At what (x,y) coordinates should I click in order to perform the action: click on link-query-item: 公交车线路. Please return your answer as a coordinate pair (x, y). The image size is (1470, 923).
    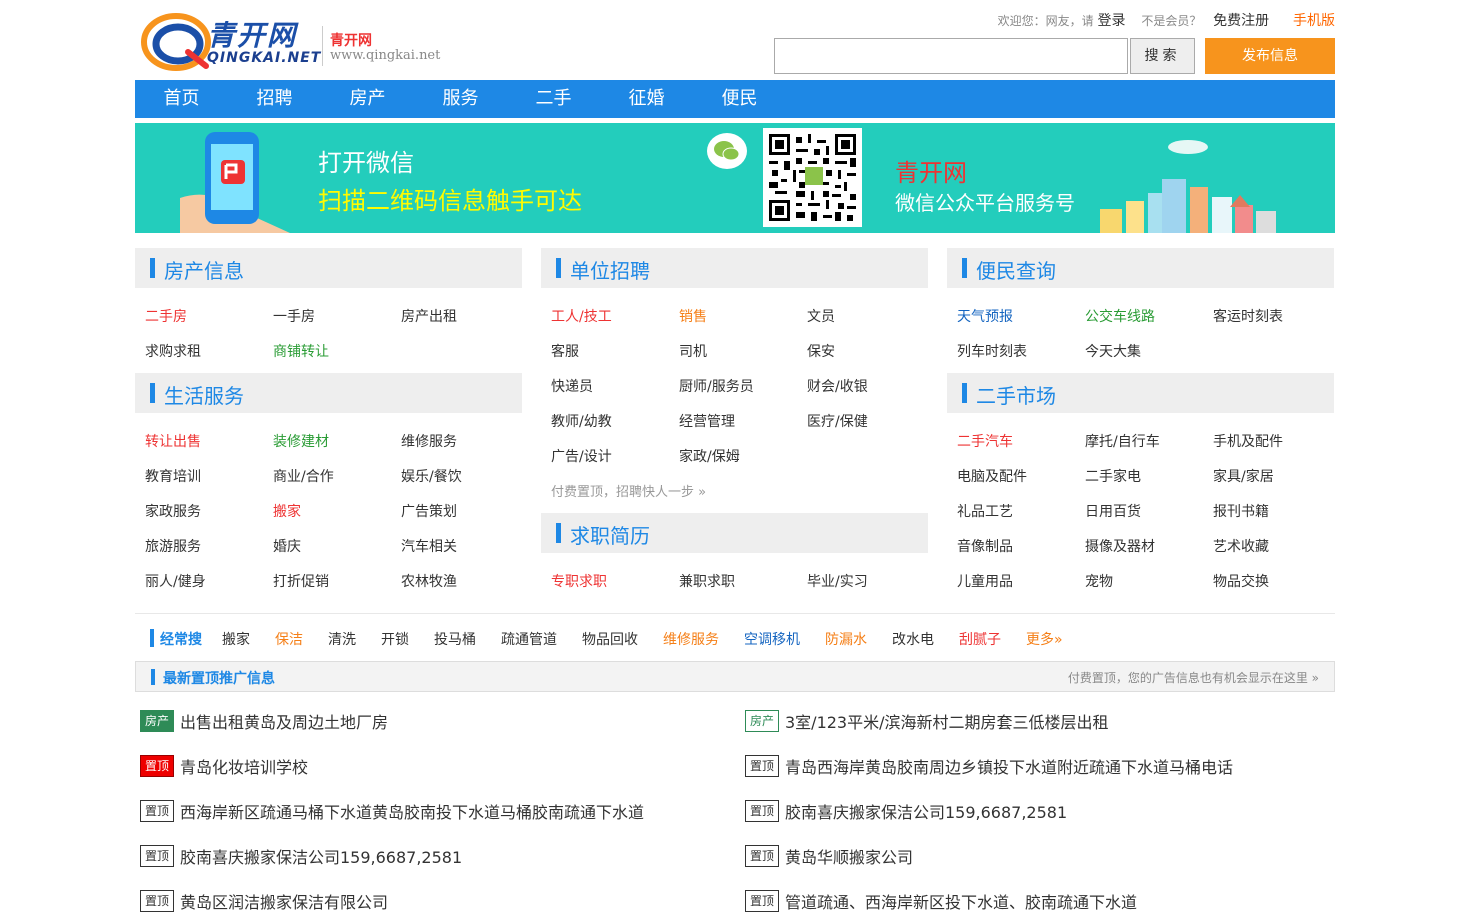
    Looking at the image, I should click on (1120, 316).